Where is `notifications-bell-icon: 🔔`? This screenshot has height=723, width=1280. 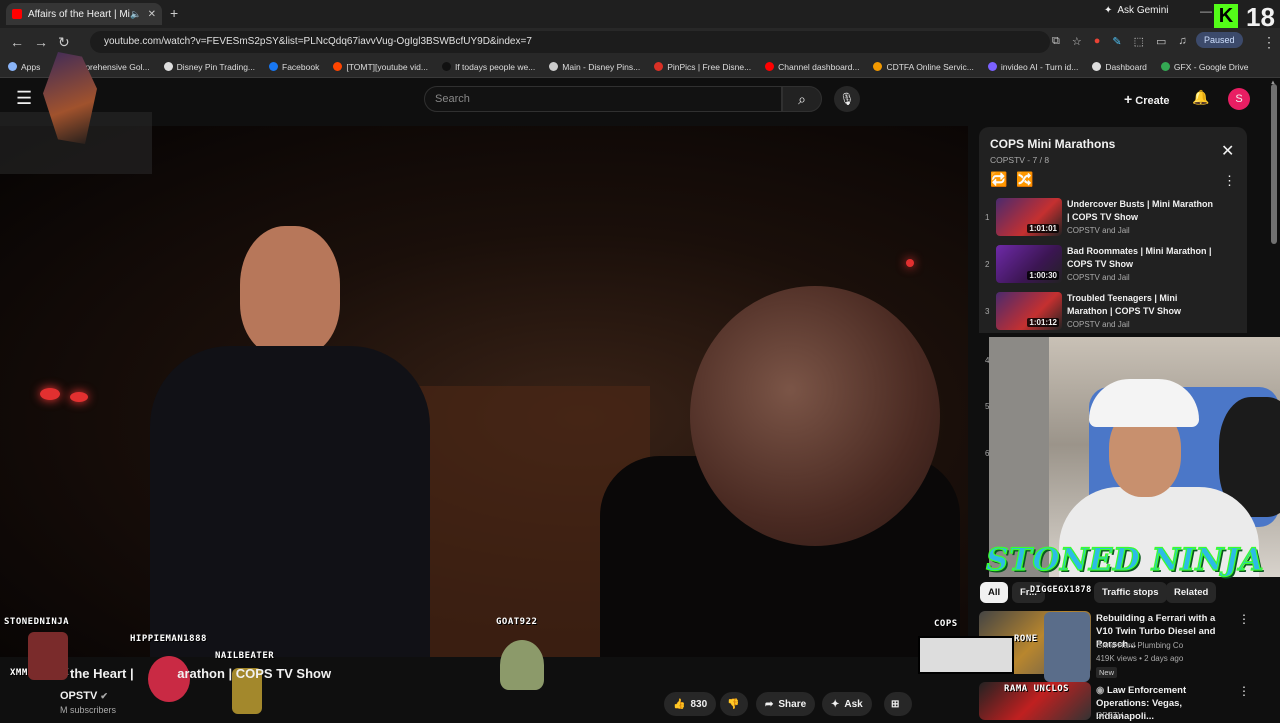 notifications-bell-icon: 🔔 is located at coordinates (1200, 97).